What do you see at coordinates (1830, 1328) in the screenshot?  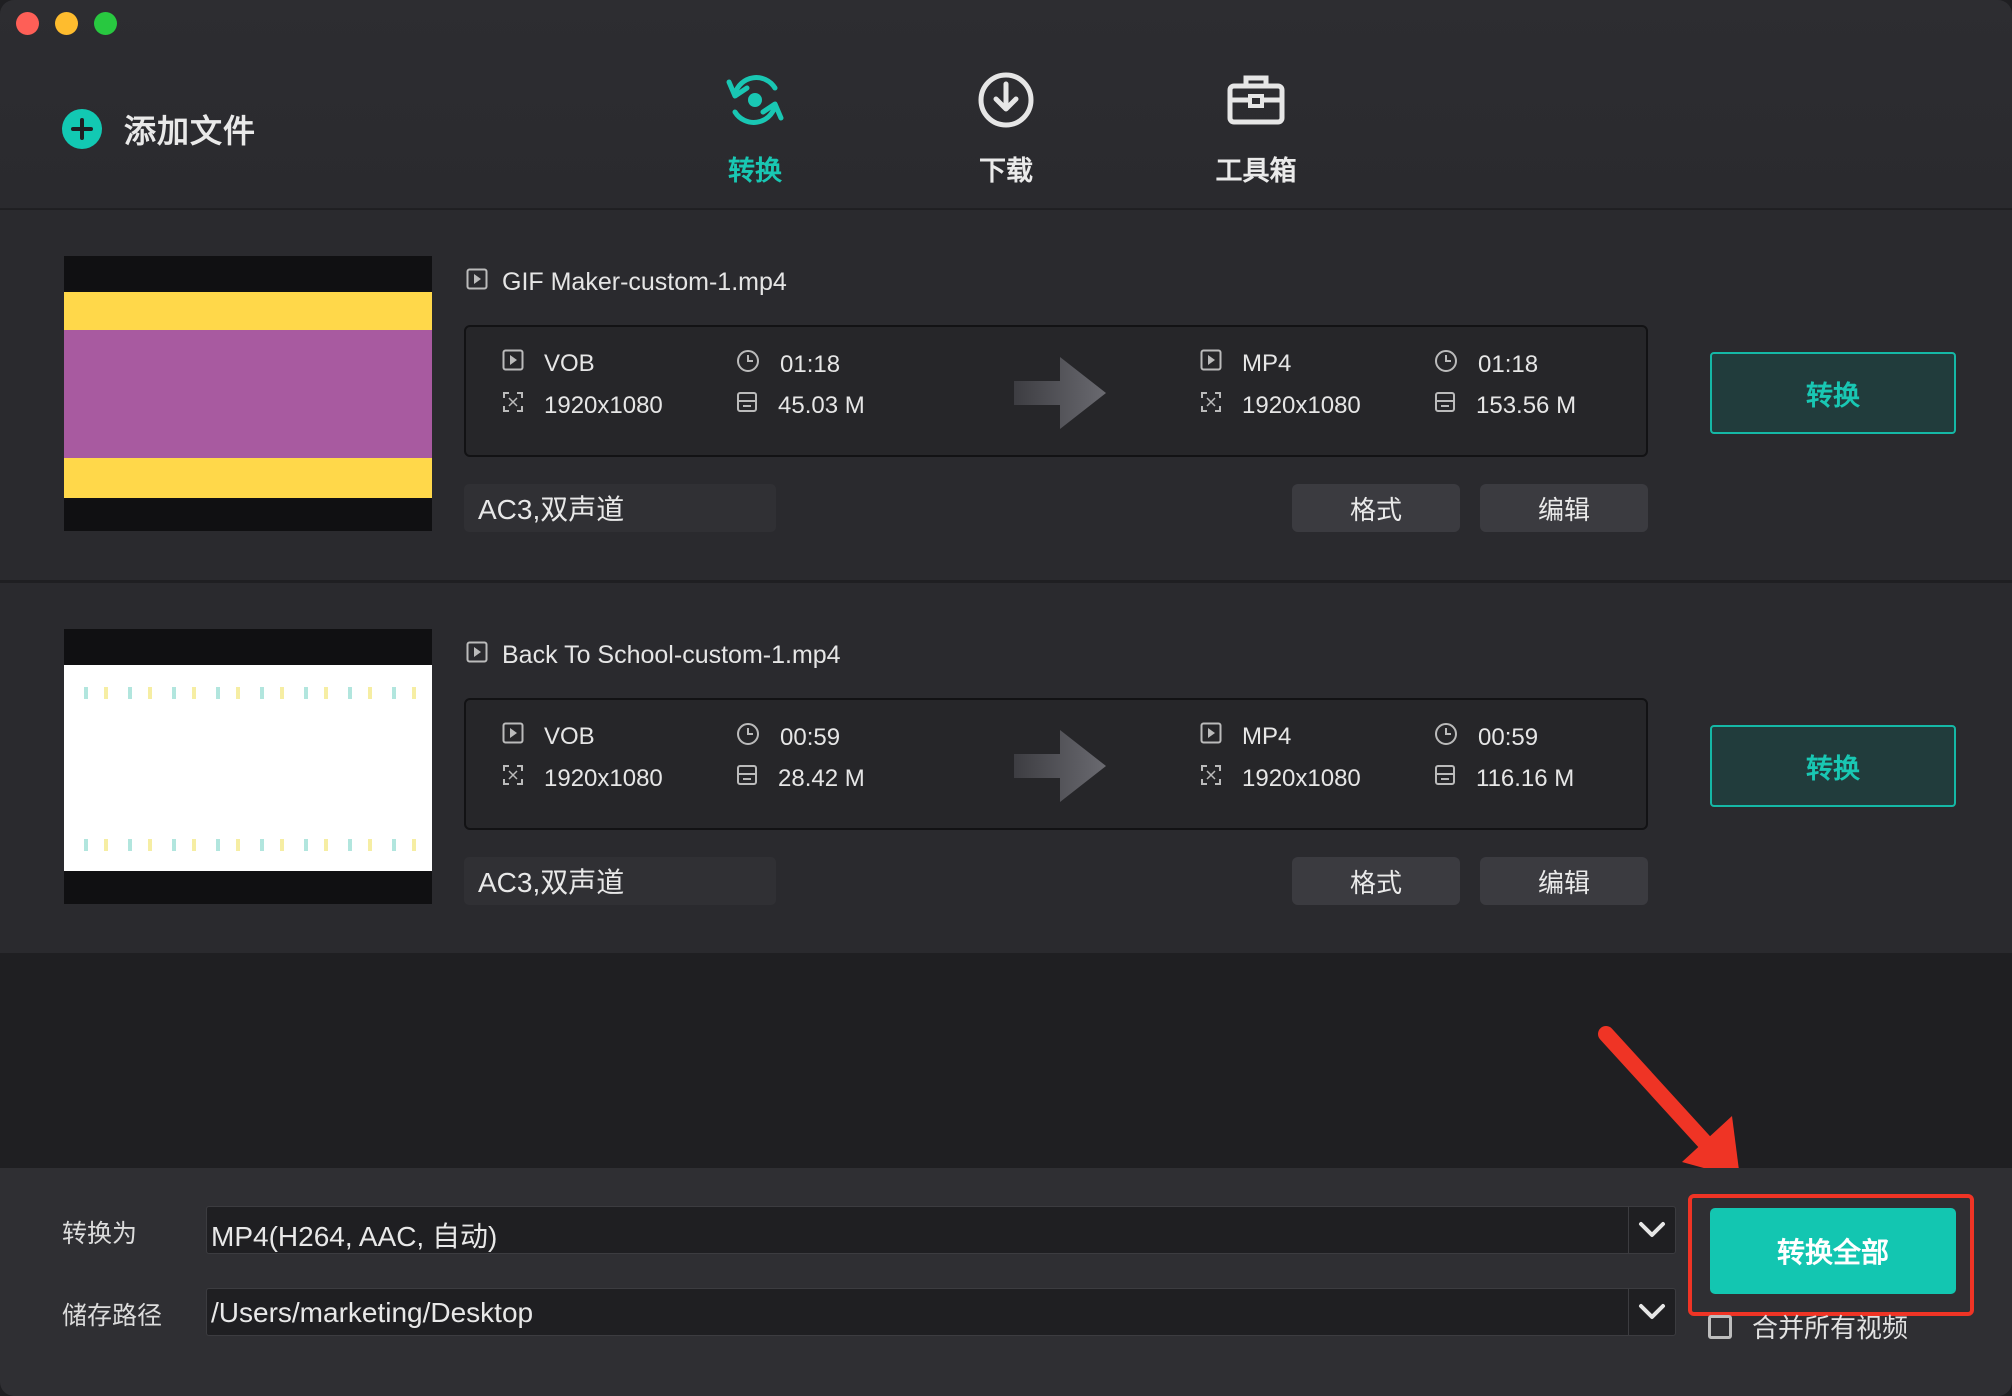 I see `merge-label: 合并所有视频` at bounding box center [1830, 1328].